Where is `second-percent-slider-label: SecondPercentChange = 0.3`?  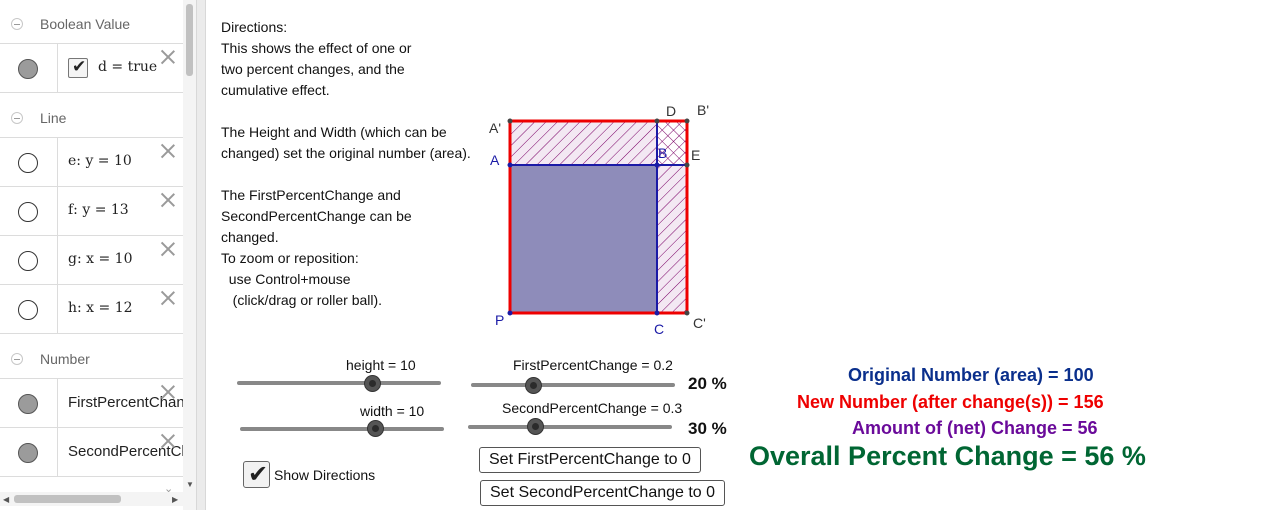
second-percent-slider-label: SecondPercentChange = 0.3 is located at coordinates (592, 408).